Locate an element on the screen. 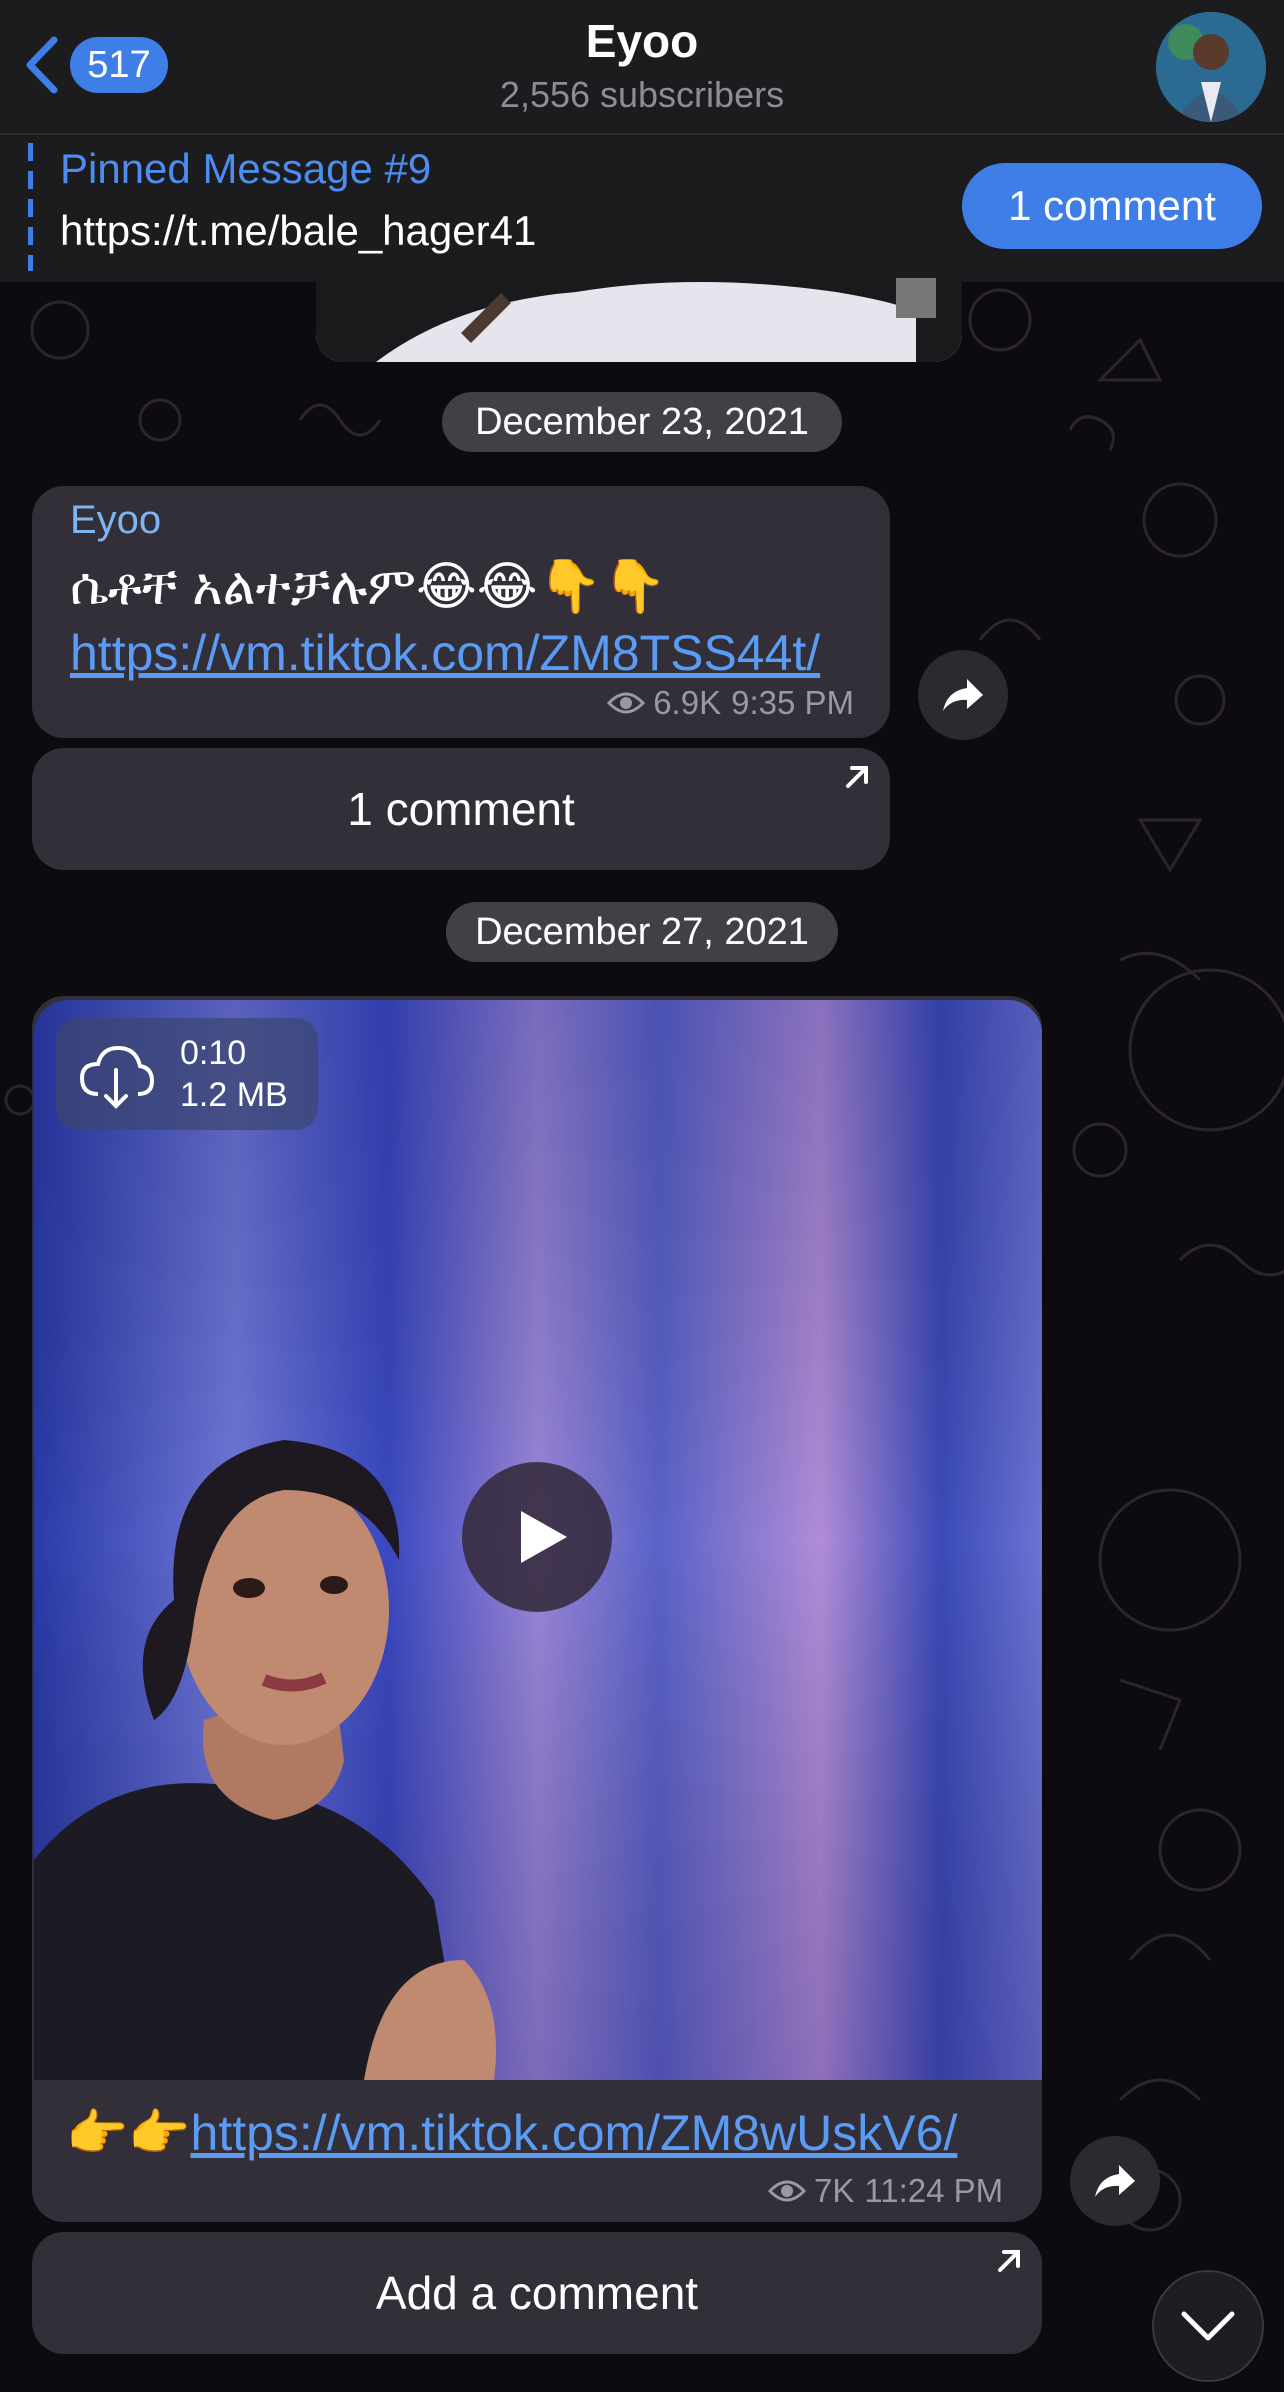 The height and width of the screenshot is (2392, 1284). chevron-down-icon is located at coordinates (1208, 2326).